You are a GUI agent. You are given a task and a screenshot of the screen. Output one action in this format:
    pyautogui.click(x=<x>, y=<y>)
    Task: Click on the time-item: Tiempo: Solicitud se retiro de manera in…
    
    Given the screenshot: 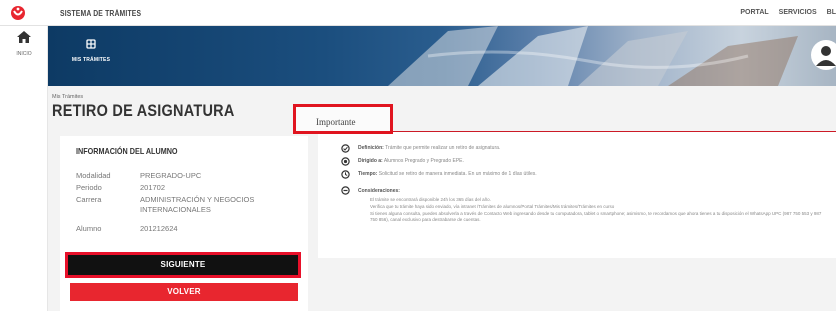 What is the action you would take?
    pyautogui.click(x=447, y=174)
    